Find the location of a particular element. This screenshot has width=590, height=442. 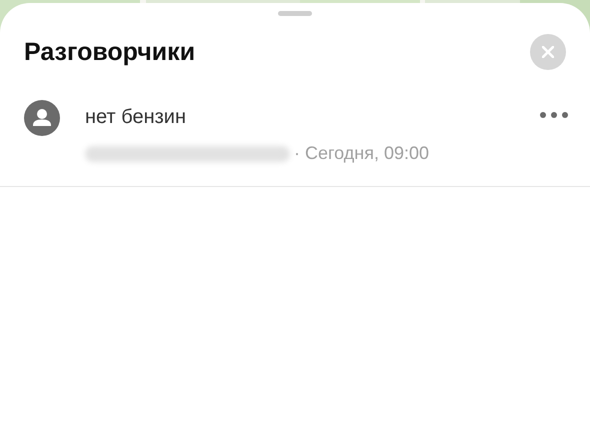

user-avatar-icon is located at coordinates (42, 118).